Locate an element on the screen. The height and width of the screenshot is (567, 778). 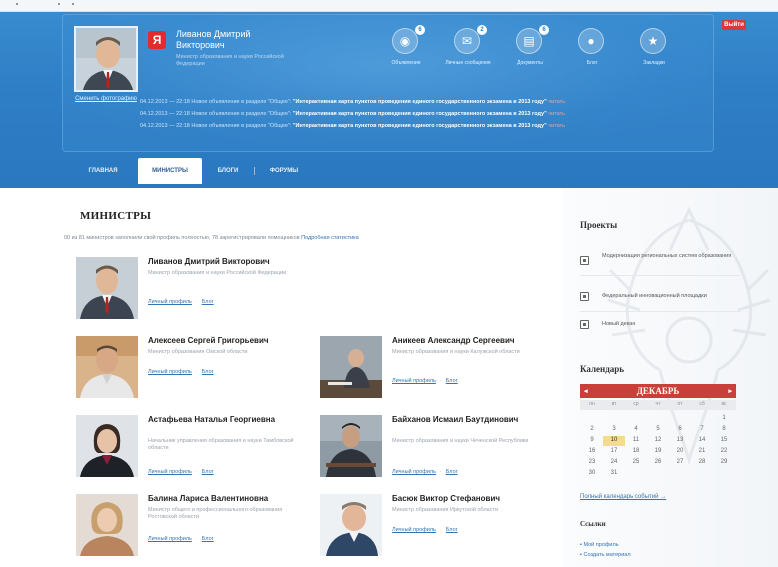
minister-name: Алексеев Сергей Григорьевич is located at coordinates (230, 341).